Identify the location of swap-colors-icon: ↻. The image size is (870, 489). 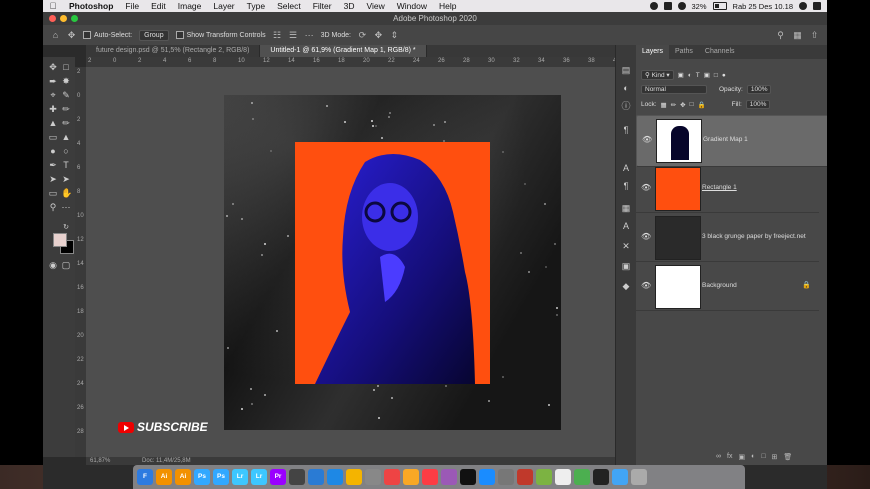
(66, 228).